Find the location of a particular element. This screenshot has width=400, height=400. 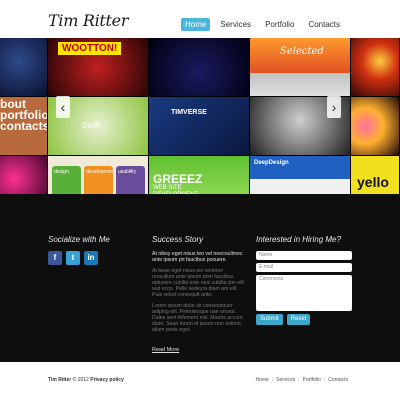

twitter-icon: t is located at coordinates (73, 258).